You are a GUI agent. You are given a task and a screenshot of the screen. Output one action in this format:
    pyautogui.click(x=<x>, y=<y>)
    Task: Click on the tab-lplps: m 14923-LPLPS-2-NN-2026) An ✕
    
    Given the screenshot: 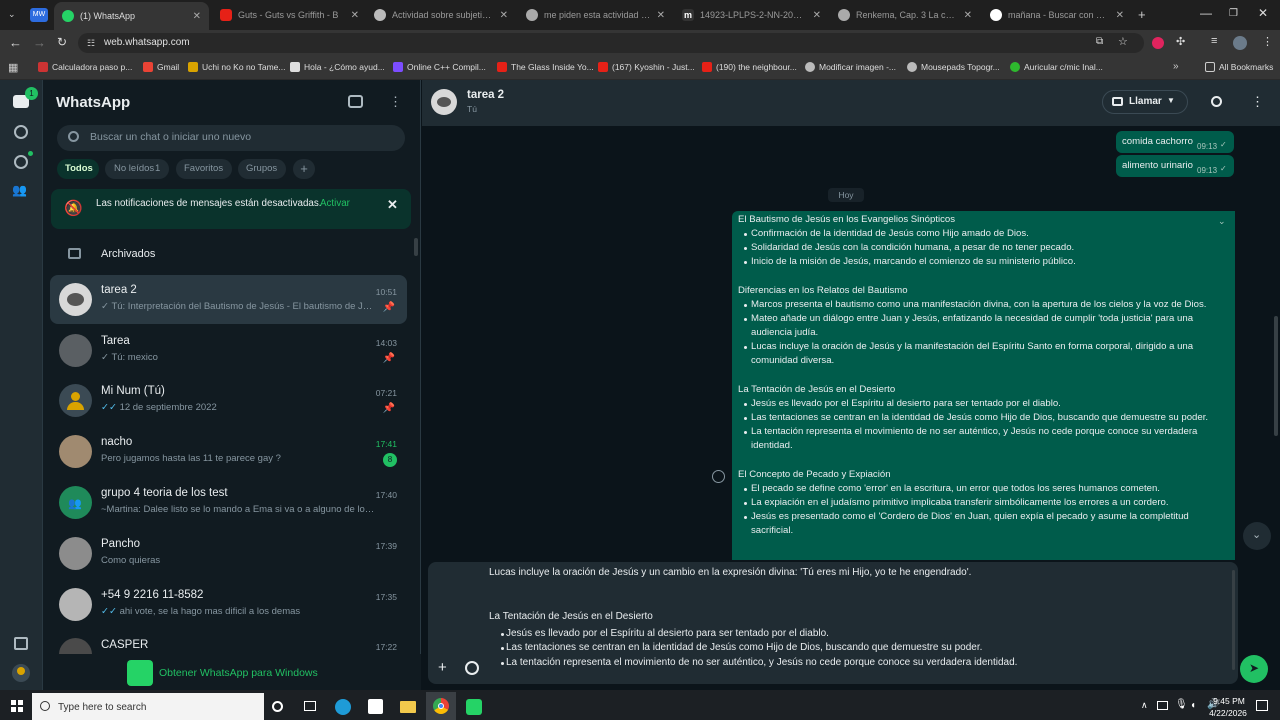 What is the action you would take?
    pyautogui.click(x=751, y=15)
    